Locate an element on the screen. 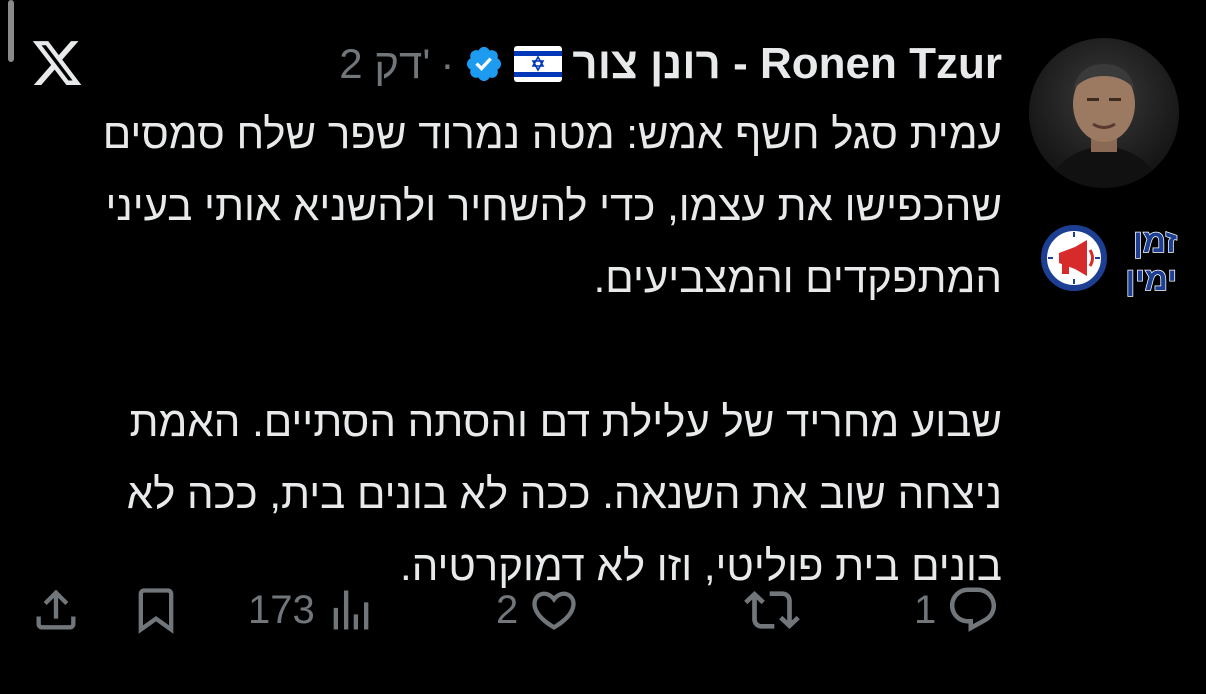  share-icon is located at coordinates (56, 609).